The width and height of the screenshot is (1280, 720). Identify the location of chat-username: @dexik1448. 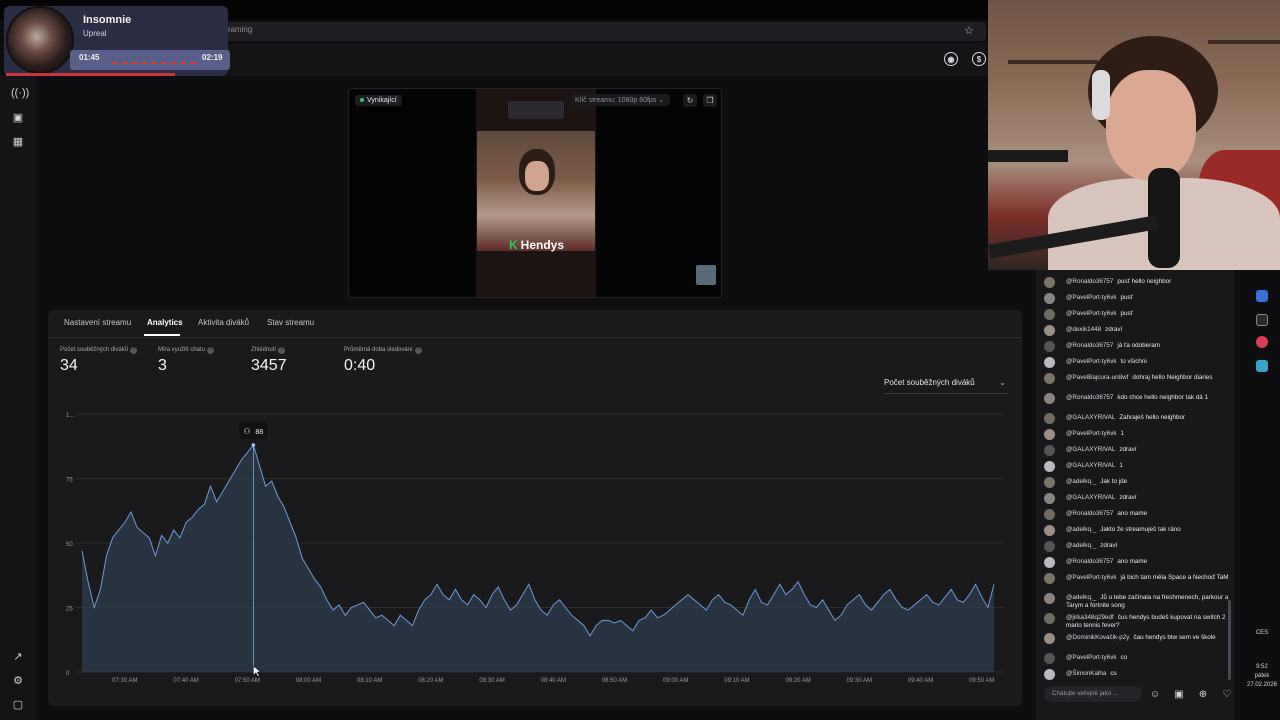
(1083, 329).